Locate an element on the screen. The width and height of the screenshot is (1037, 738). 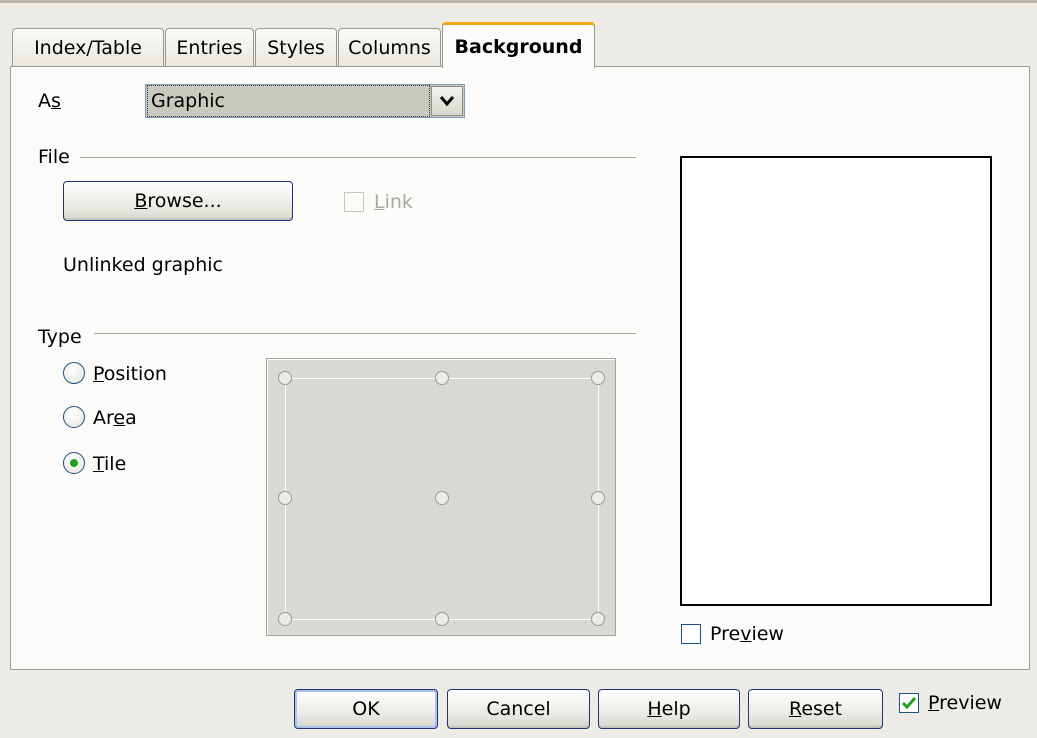
tab-label: Index/Table is located at coordinates (88, 47).